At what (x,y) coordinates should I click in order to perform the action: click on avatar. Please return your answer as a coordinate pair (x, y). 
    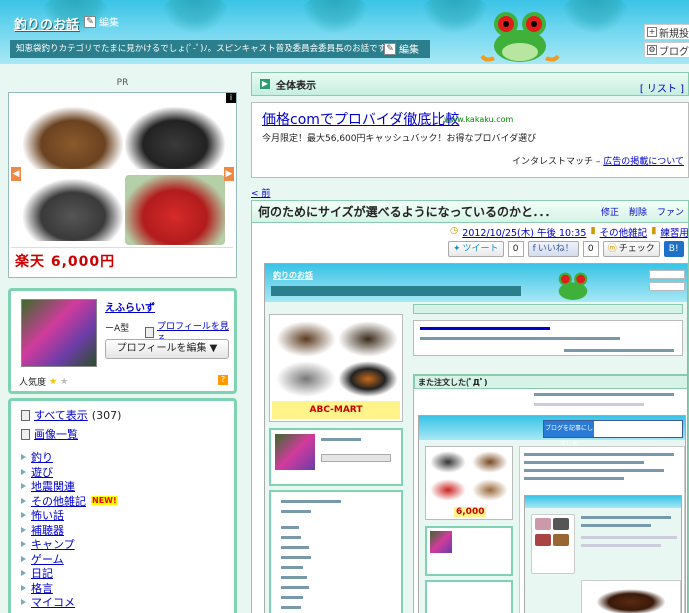
    Looking at the image, I should click on (59, 333).